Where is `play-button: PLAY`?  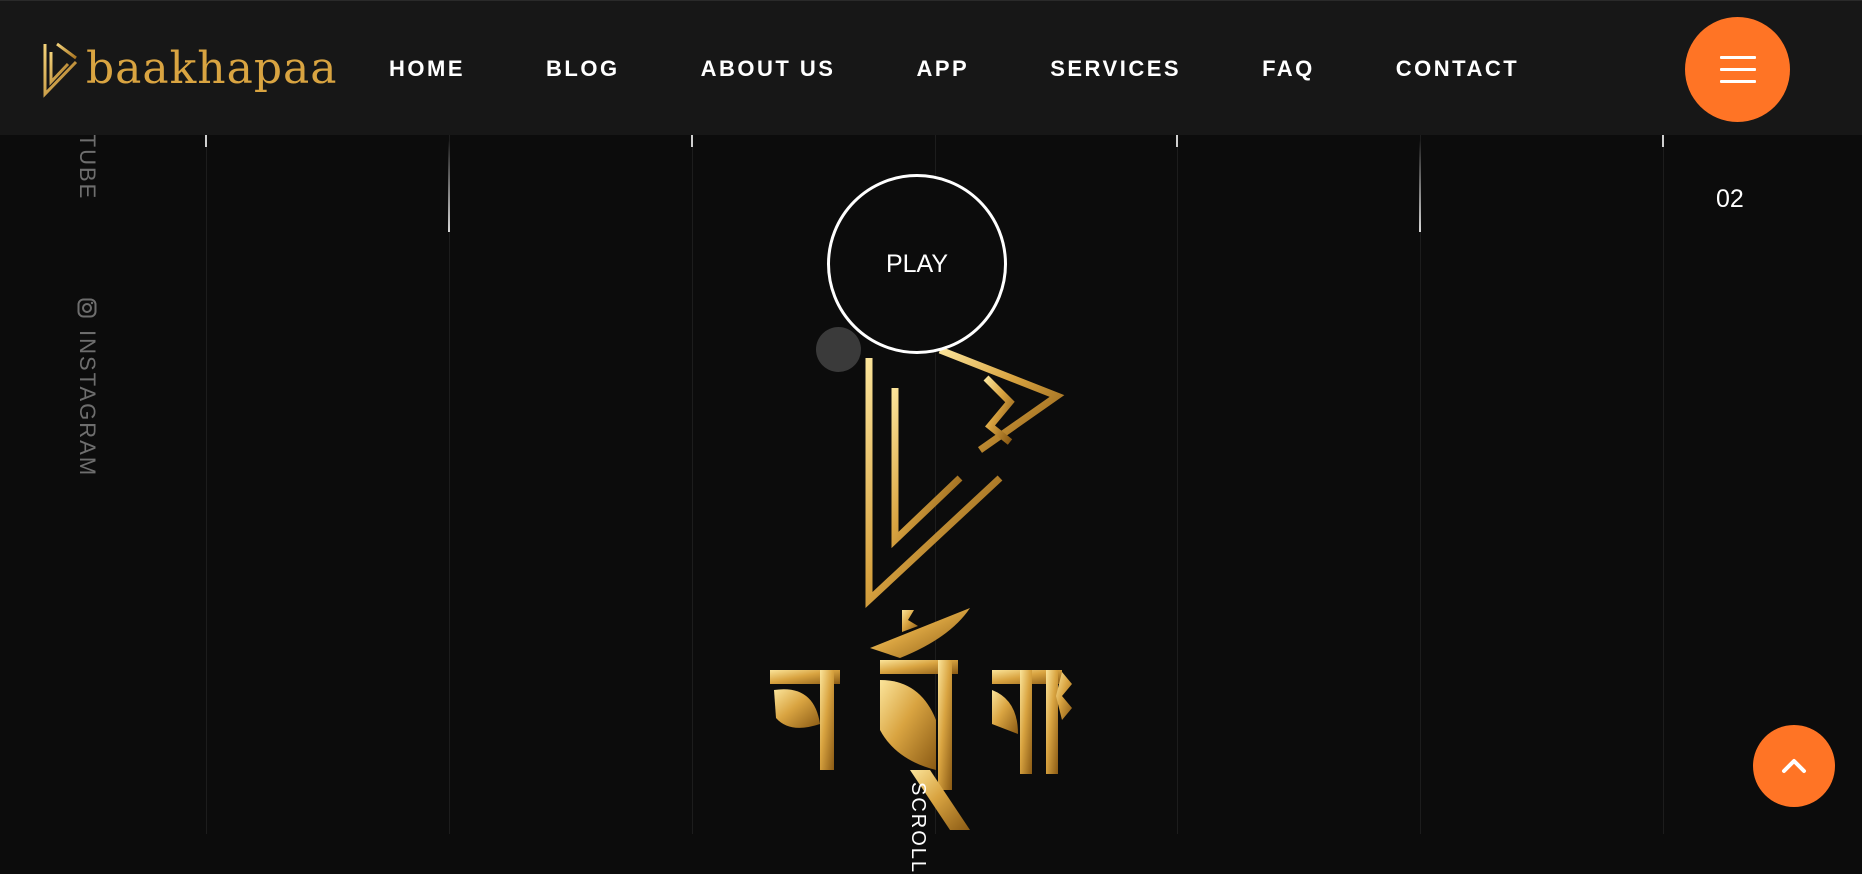 play-button: PLAY is located at coordinates (917, 264).